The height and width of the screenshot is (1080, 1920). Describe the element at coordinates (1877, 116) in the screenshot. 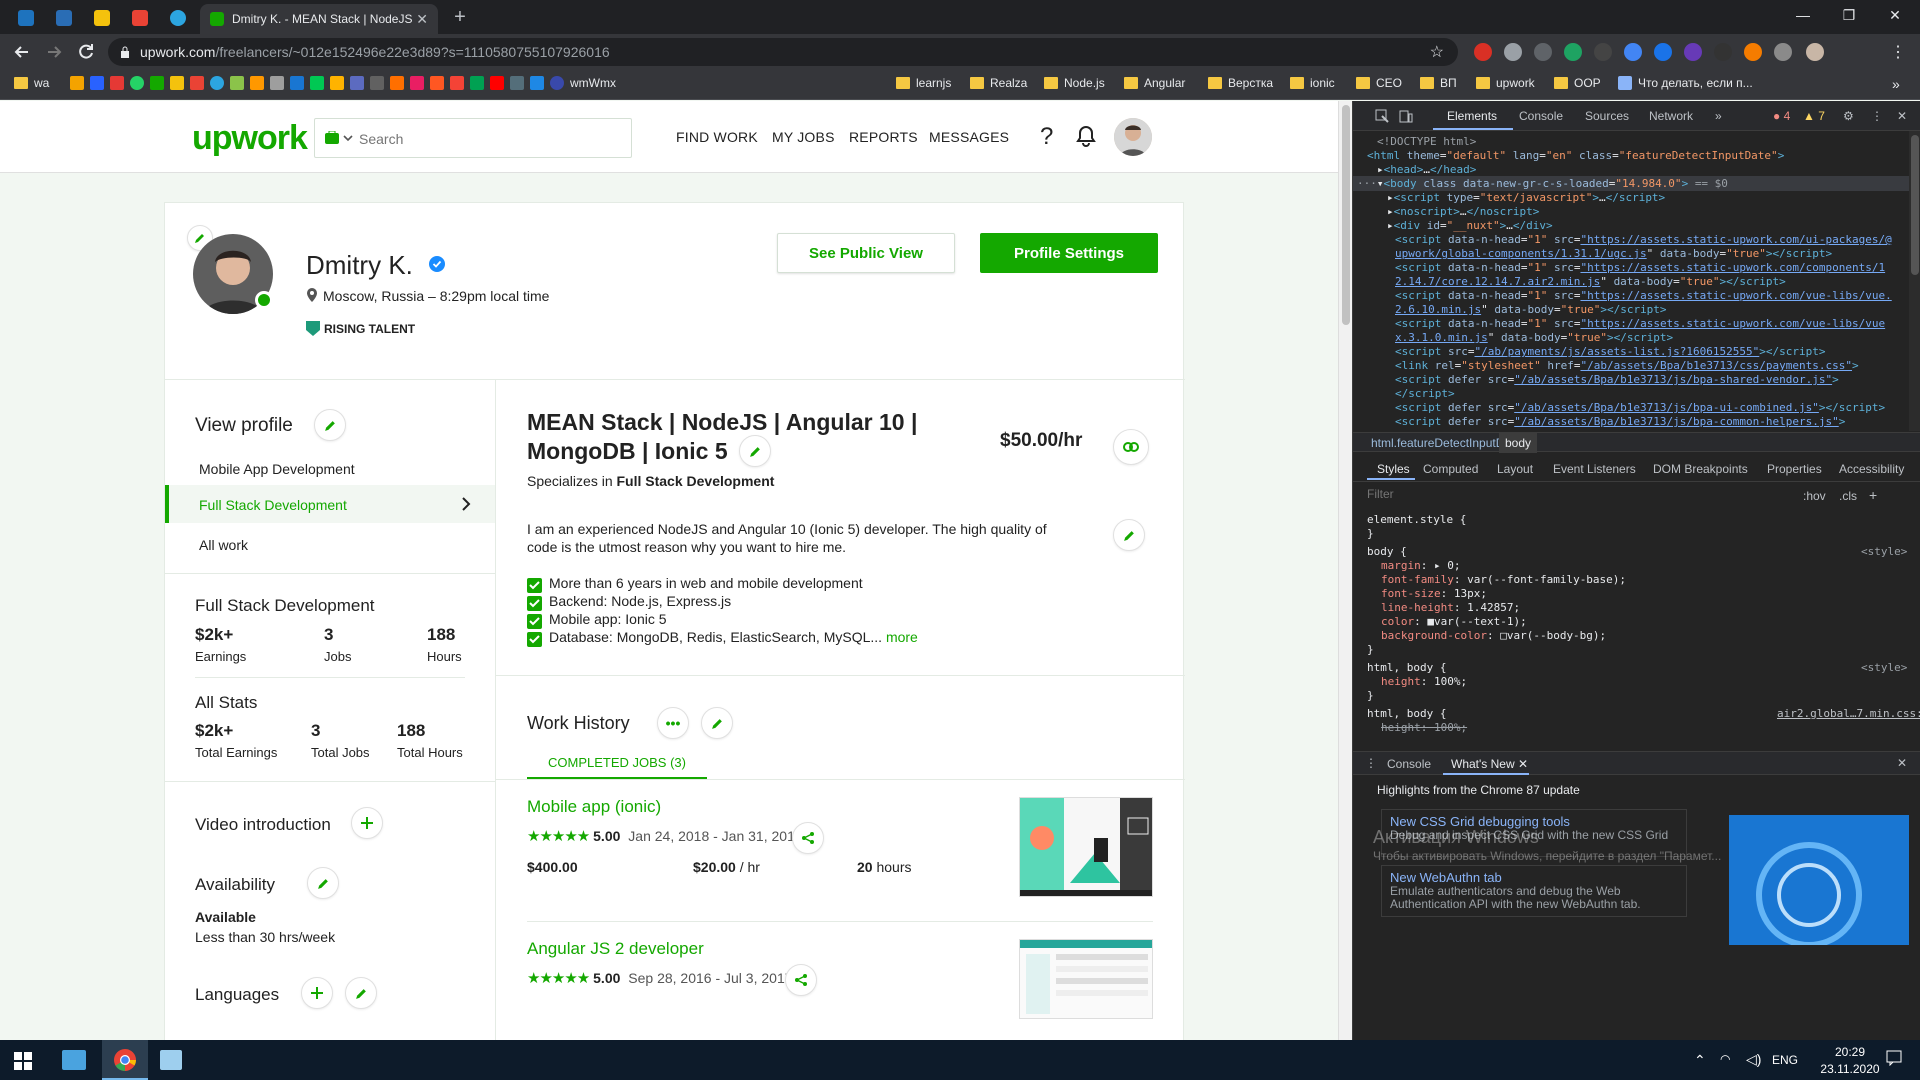

I see `devtools-menu-icon: ⋮` at that location.